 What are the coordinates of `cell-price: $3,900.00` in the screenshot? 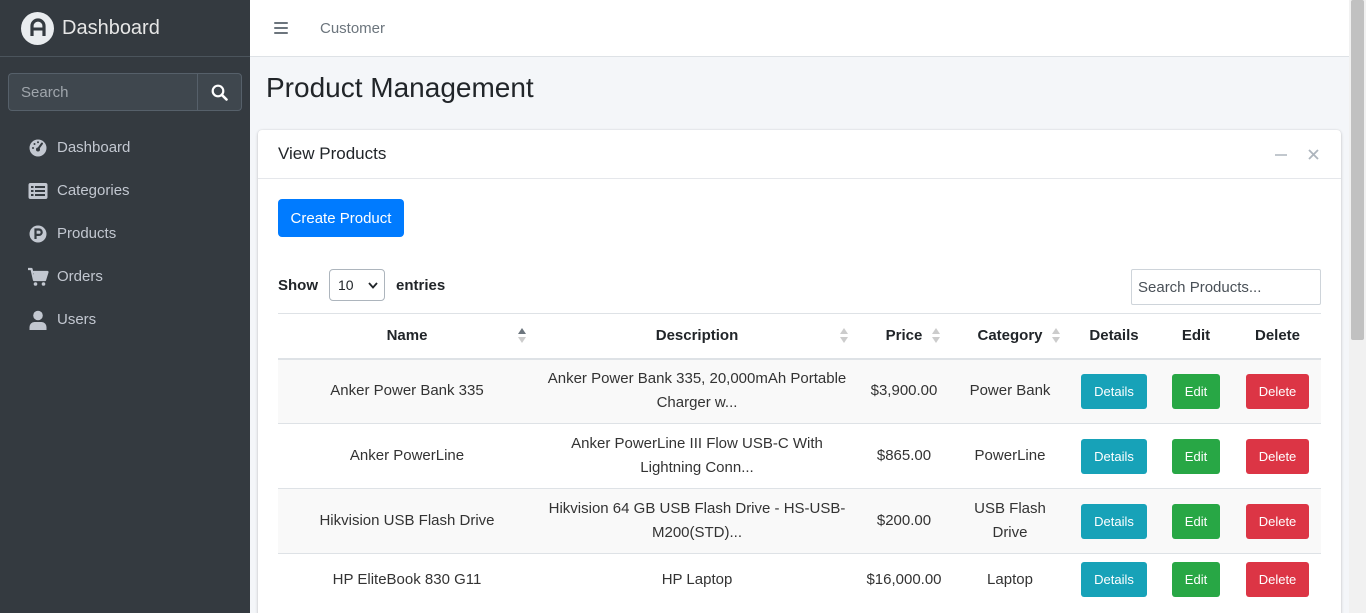 It's located at (904, 391).